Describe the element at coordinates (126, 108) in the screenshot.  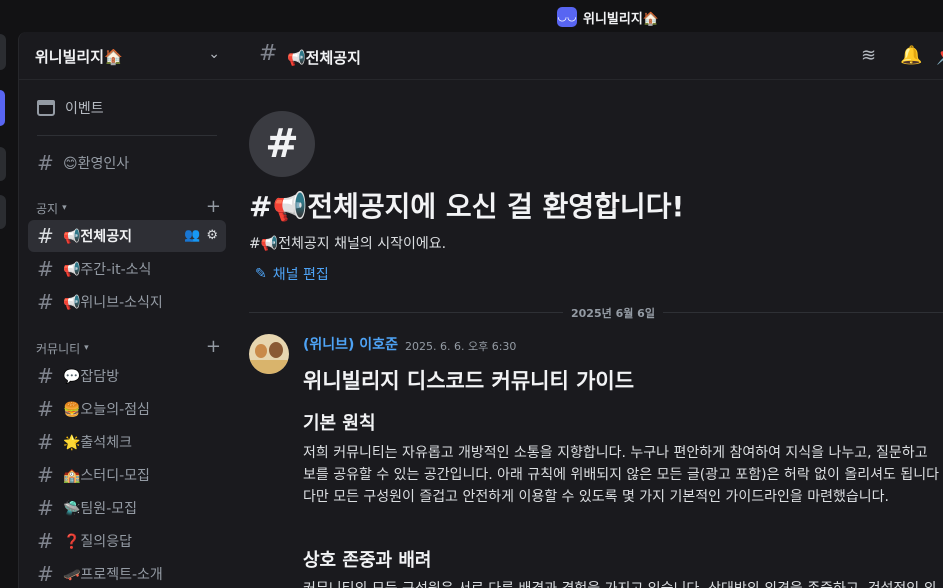
I see `events-nav-item: 이벤트` at that location.